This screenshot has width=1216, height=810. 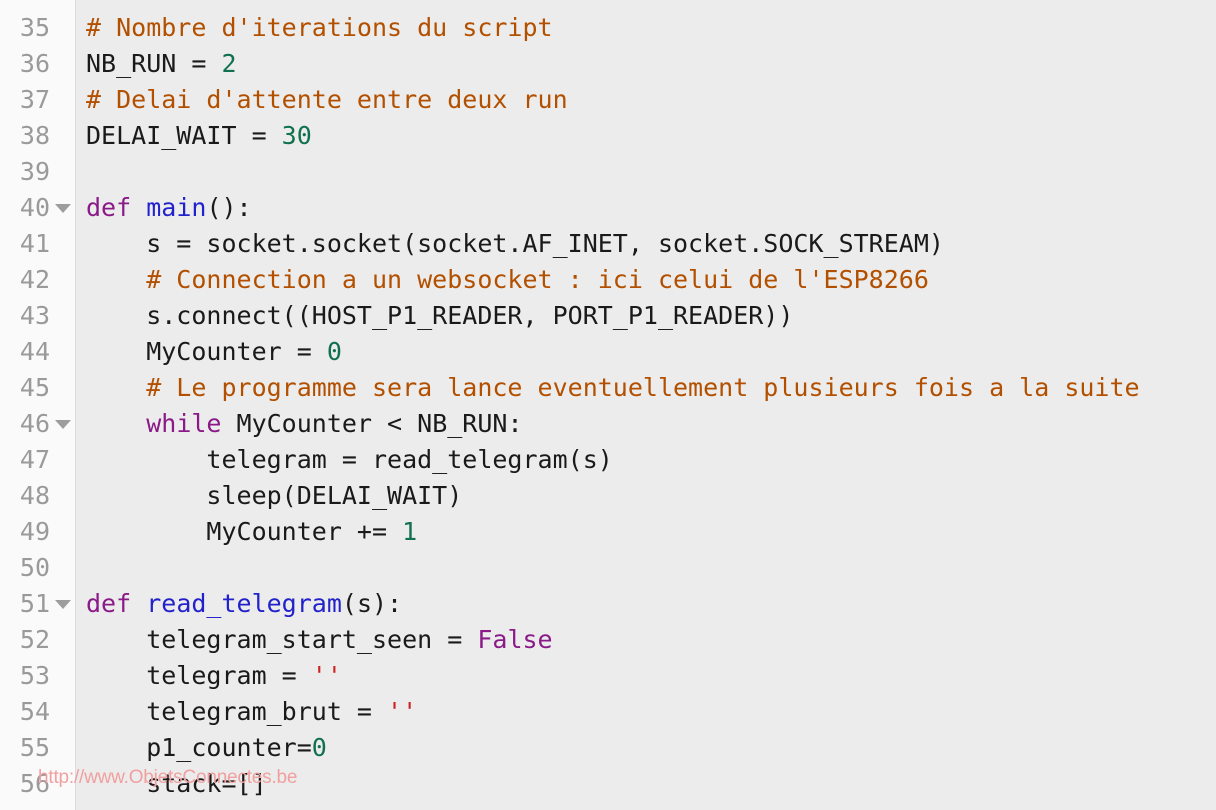 What do you see at coordinates (646, 604) in the screenshot?
I see `code-line: def read_telegram(s):` at bounding box center [646, 604].